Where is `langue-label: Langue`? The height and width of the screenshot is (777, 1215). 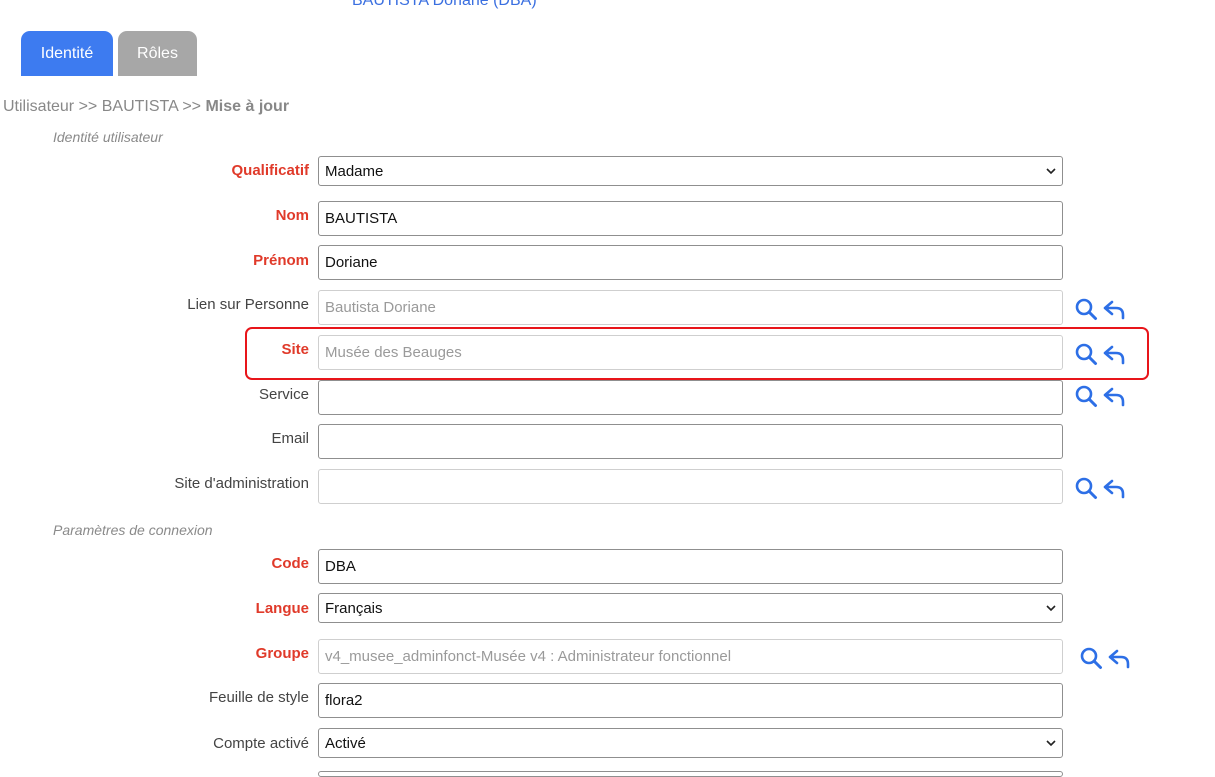 langue-label: Langue is located at coordinates (282, 608).